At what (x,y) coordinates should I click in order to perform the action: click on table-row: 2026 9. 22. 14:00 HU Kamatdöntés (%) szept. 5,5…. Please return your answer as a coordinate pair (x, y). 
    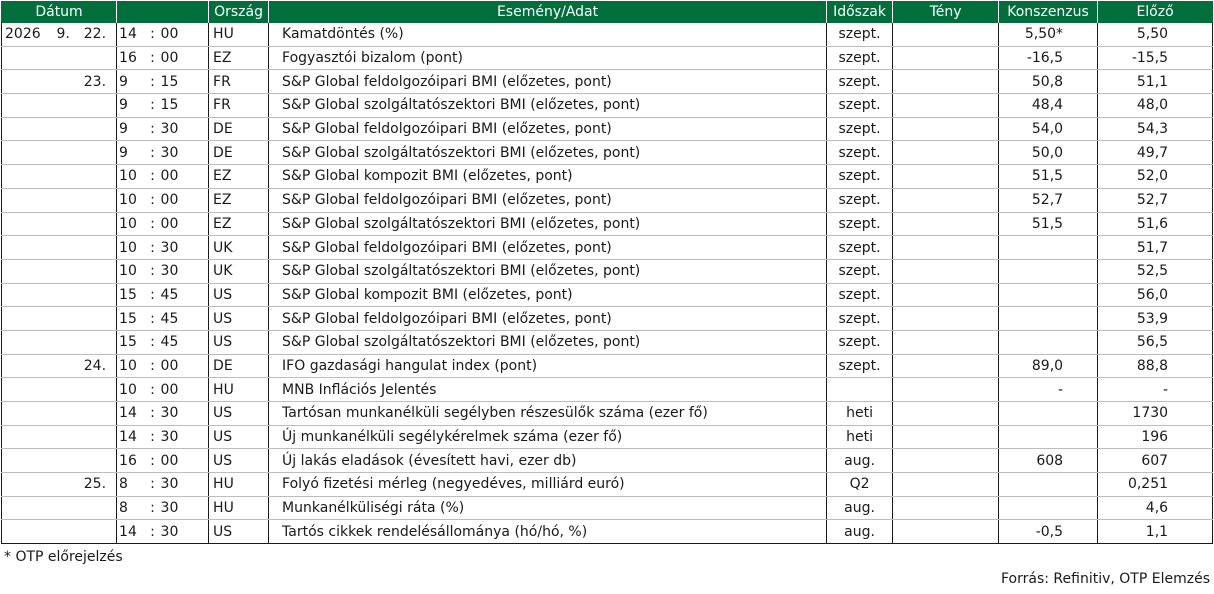
    Looking at the image, I should click on (607, 35).